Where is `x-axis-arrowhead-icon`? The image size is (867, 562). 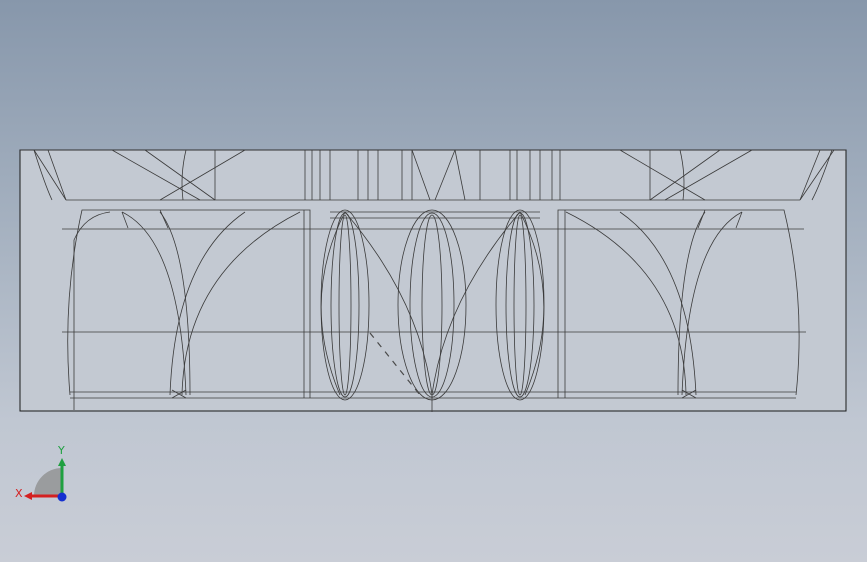 x-axis-arrowhead-icon is located at coordinates (28, 496).